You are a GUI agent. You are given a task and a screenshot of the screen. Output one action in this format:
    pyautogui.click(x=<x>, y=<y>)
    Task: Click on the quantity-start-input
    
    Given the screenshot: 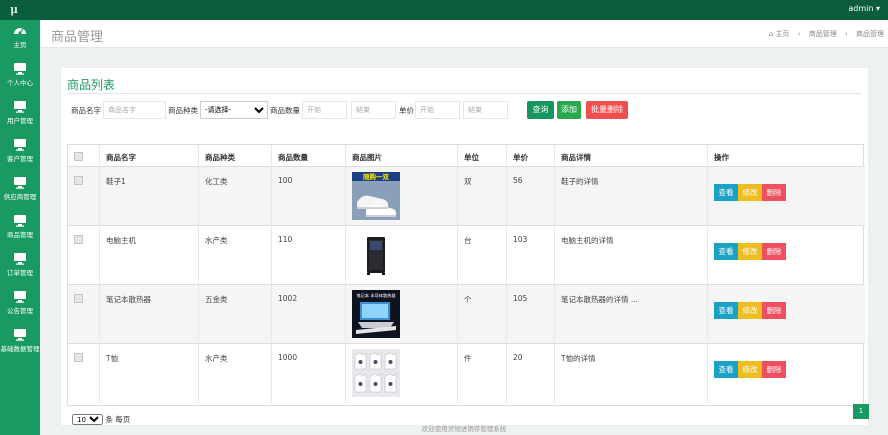 What is the action you would take?
    pyautogui.click(x=324, y=110)
    